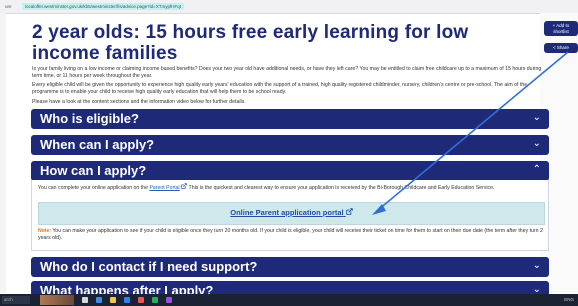 The image size is (578, 306). I want to click on os-taskbar: arch ENG, so click(289, 300).